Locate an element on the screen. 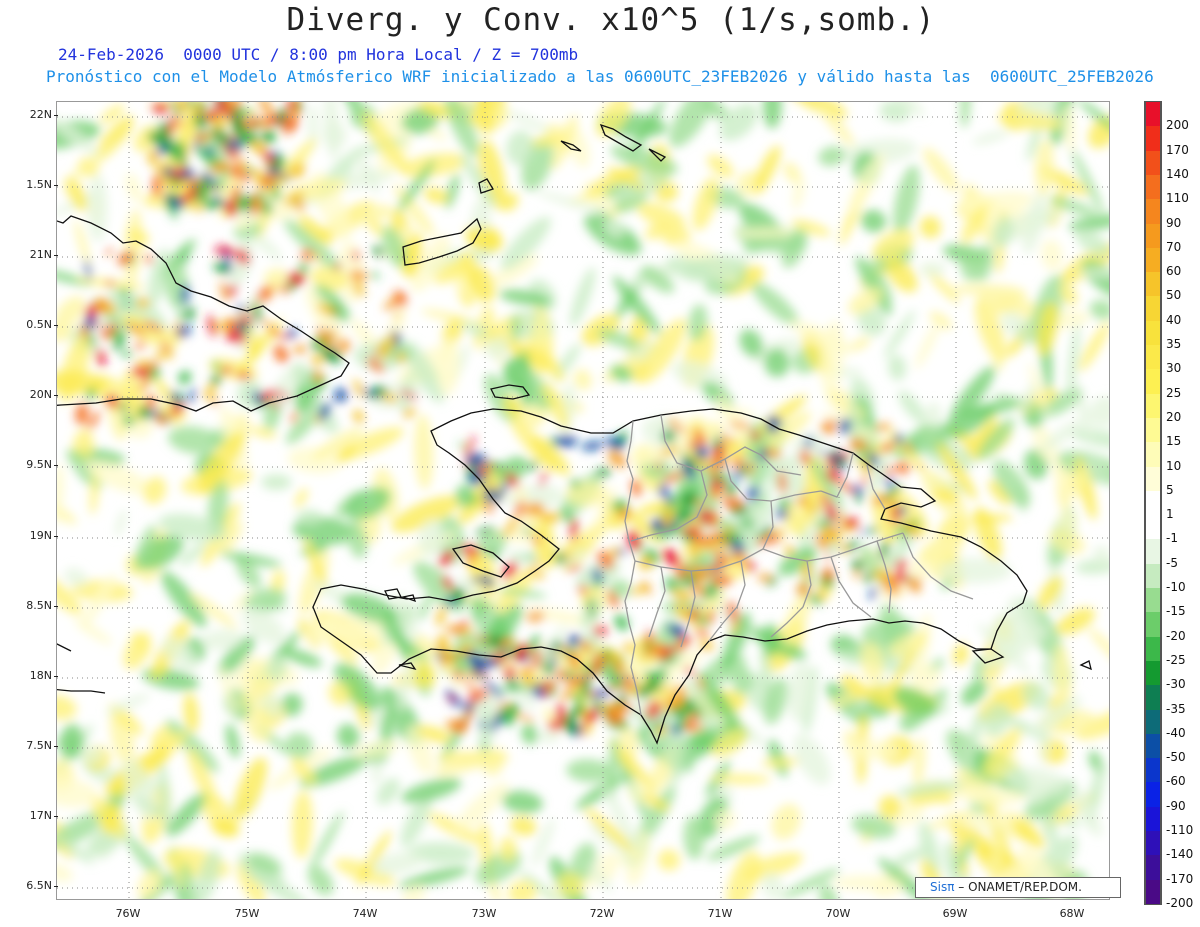 This screenshot has height=927, width=1200. colorbar-label: -110 is located at coordinates (1180, 830).